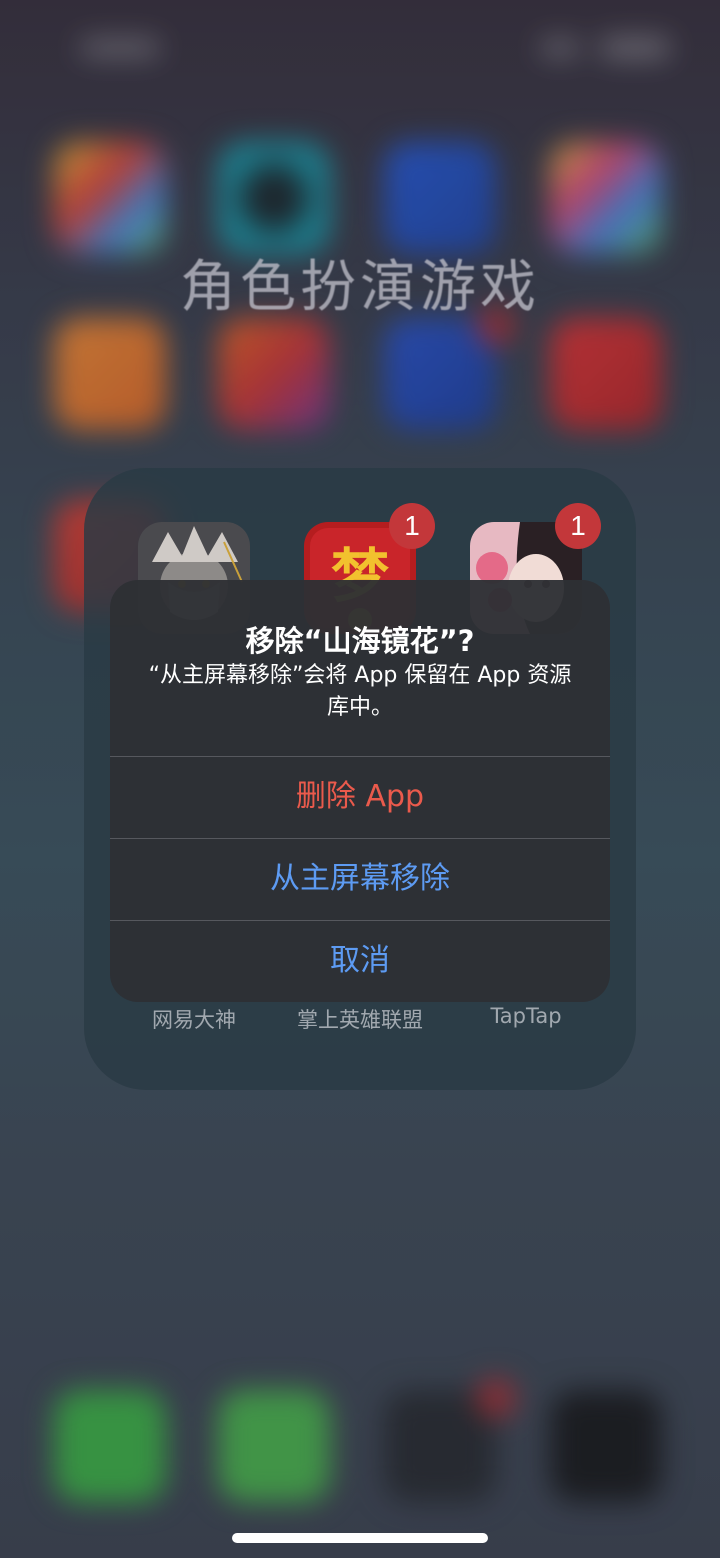 The height and width of the screenshot is (1558, 720). Describe the element at coordinates (526, 1016) in the screenshot. I see `app-label-taptap: TapTap` at that location.